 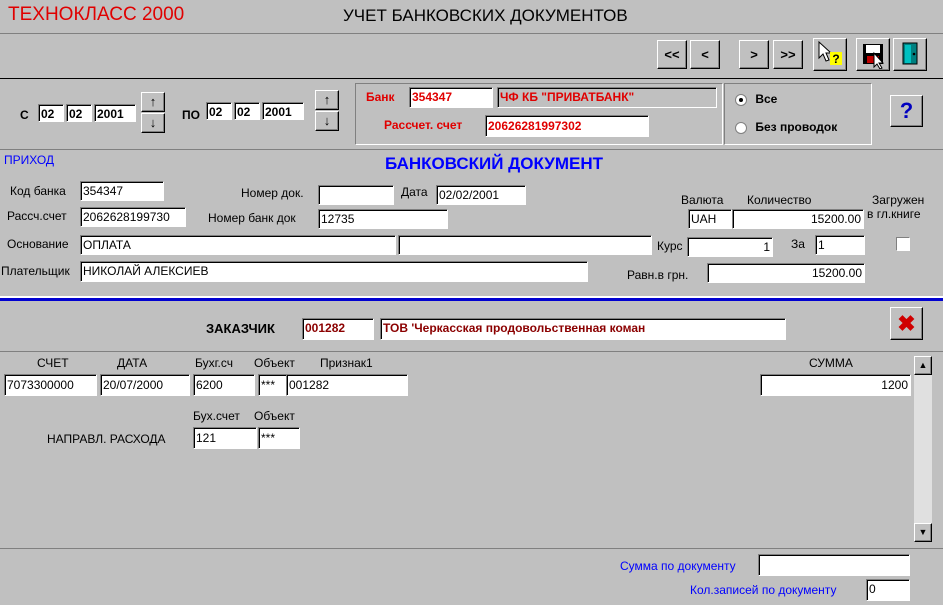 What do you see at coordinates (831, 363) in the screenshot?
I see `col-sum-header: СУММА` at bounding box center [831, 363].